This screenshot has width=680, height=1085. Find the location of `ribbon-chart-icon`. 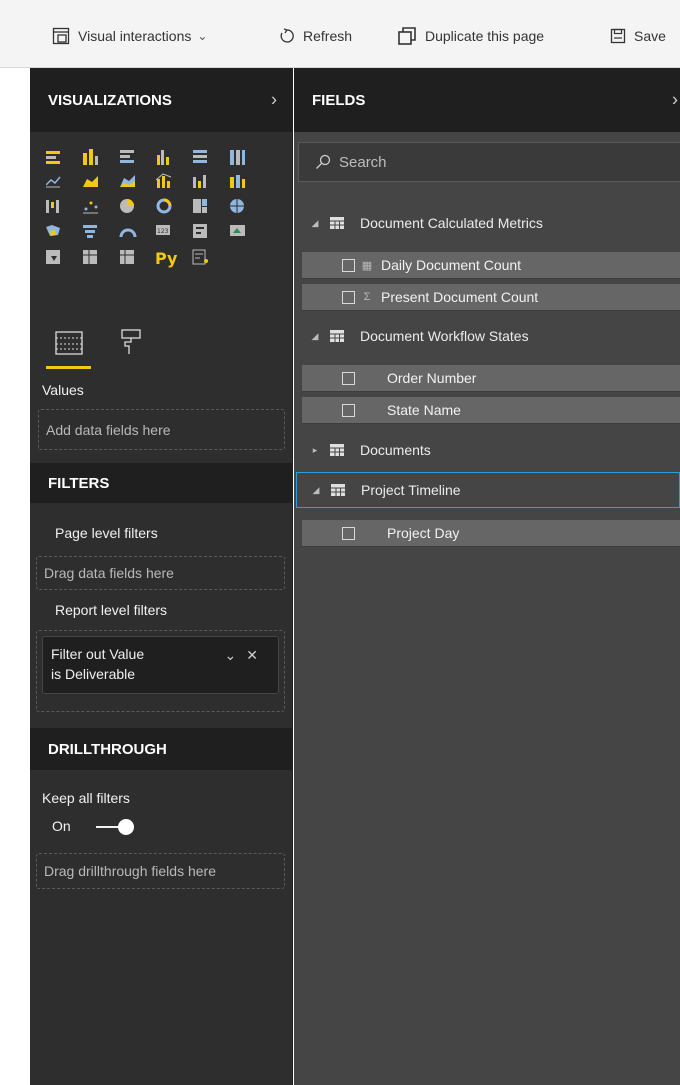

ribbon-chart-icon is located at coordinates (237, 181).